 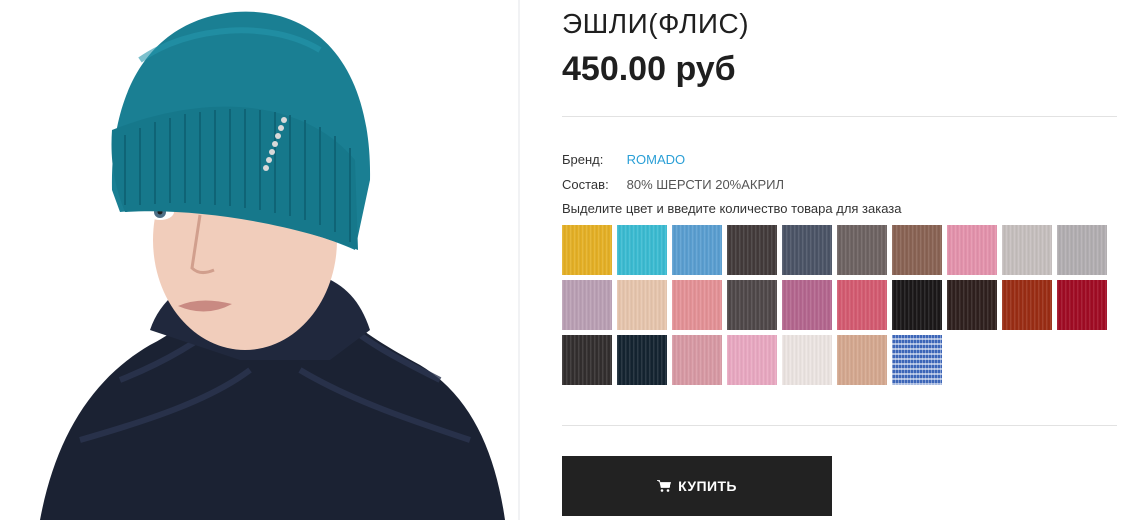 What do you see at coordinates (839, 116) in the screenshot?
I see `divider-top` at bounding box center [839, 116].